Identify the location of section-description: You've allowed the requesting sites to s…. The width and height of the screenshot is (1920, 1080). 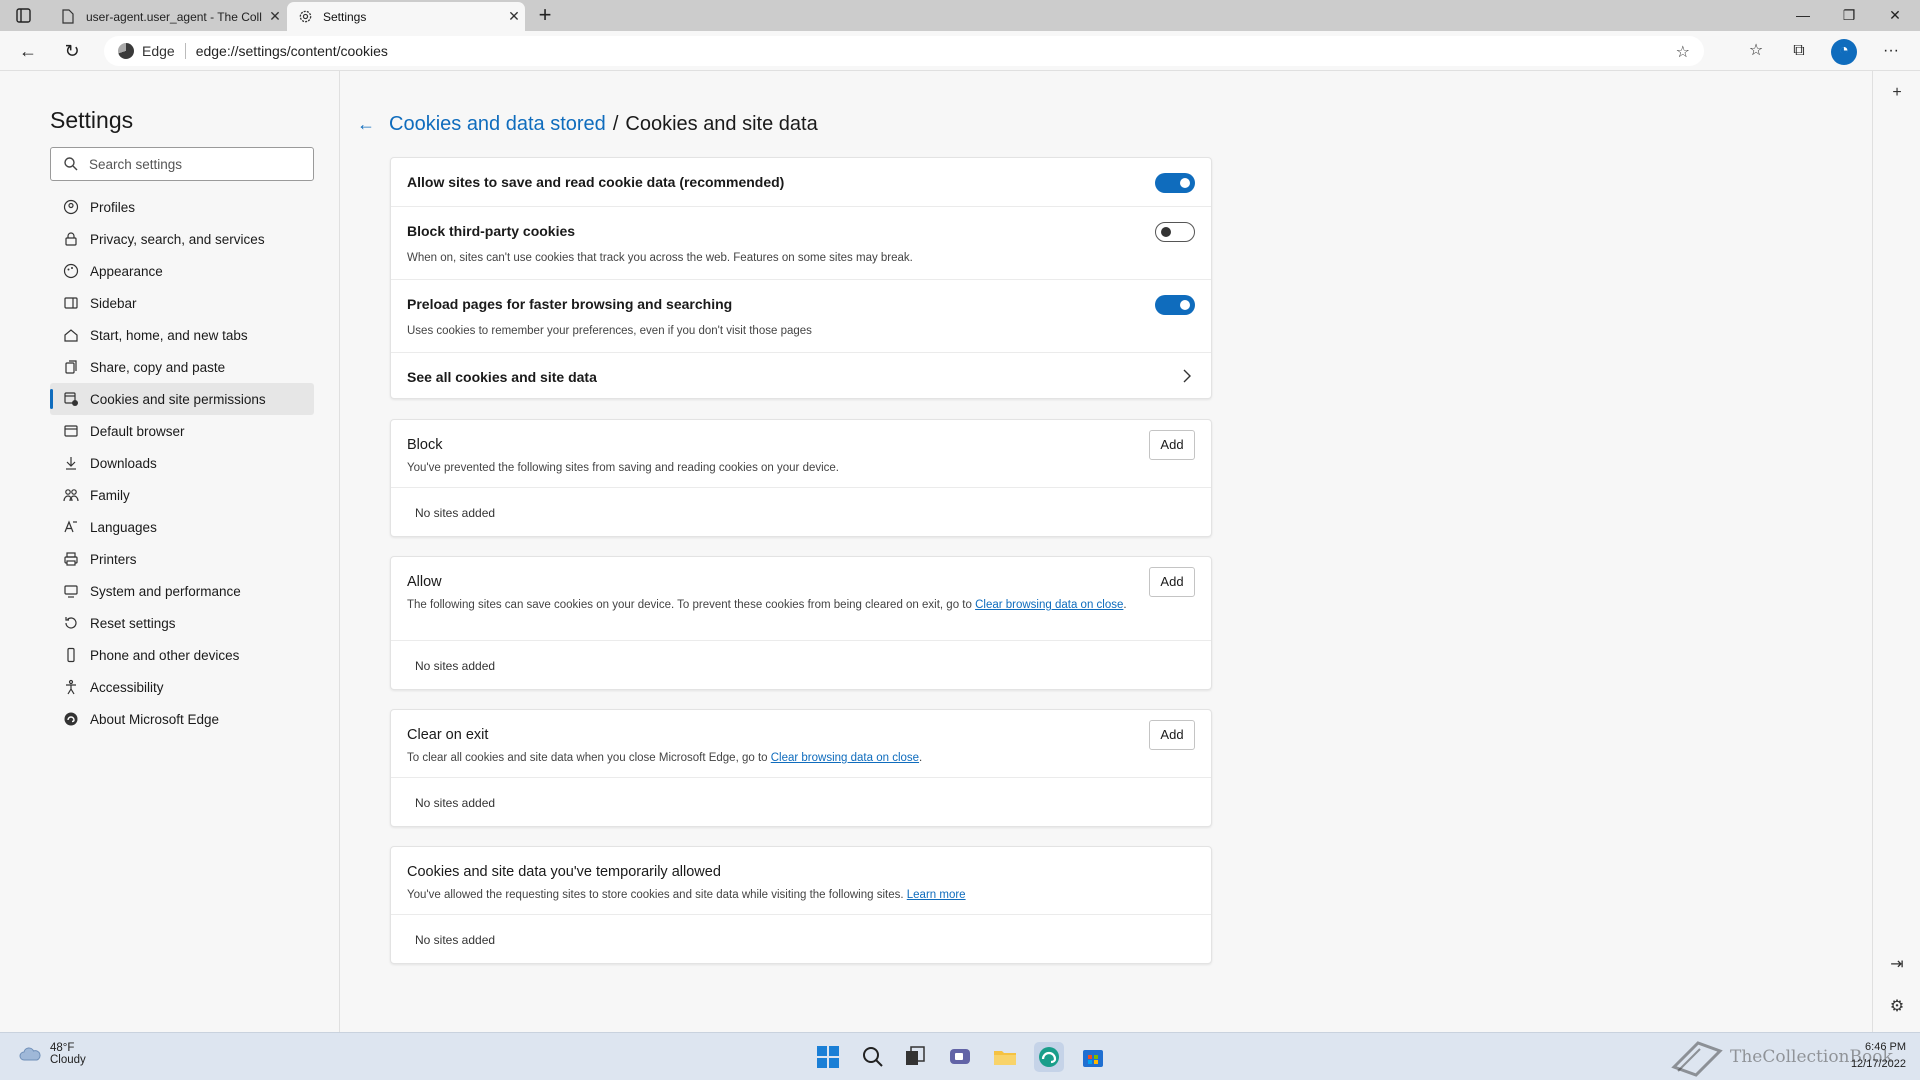
(686, 895).